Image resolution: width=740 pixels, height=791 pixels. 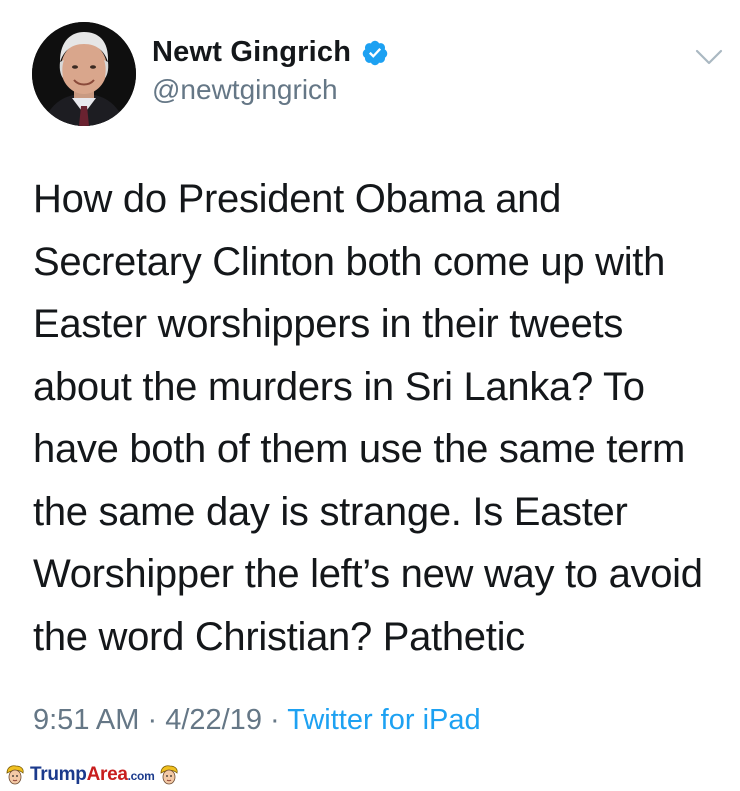 I want to click on tweet-line: Worshipper the left’s new way to avoid, so click(x=368, y=574).